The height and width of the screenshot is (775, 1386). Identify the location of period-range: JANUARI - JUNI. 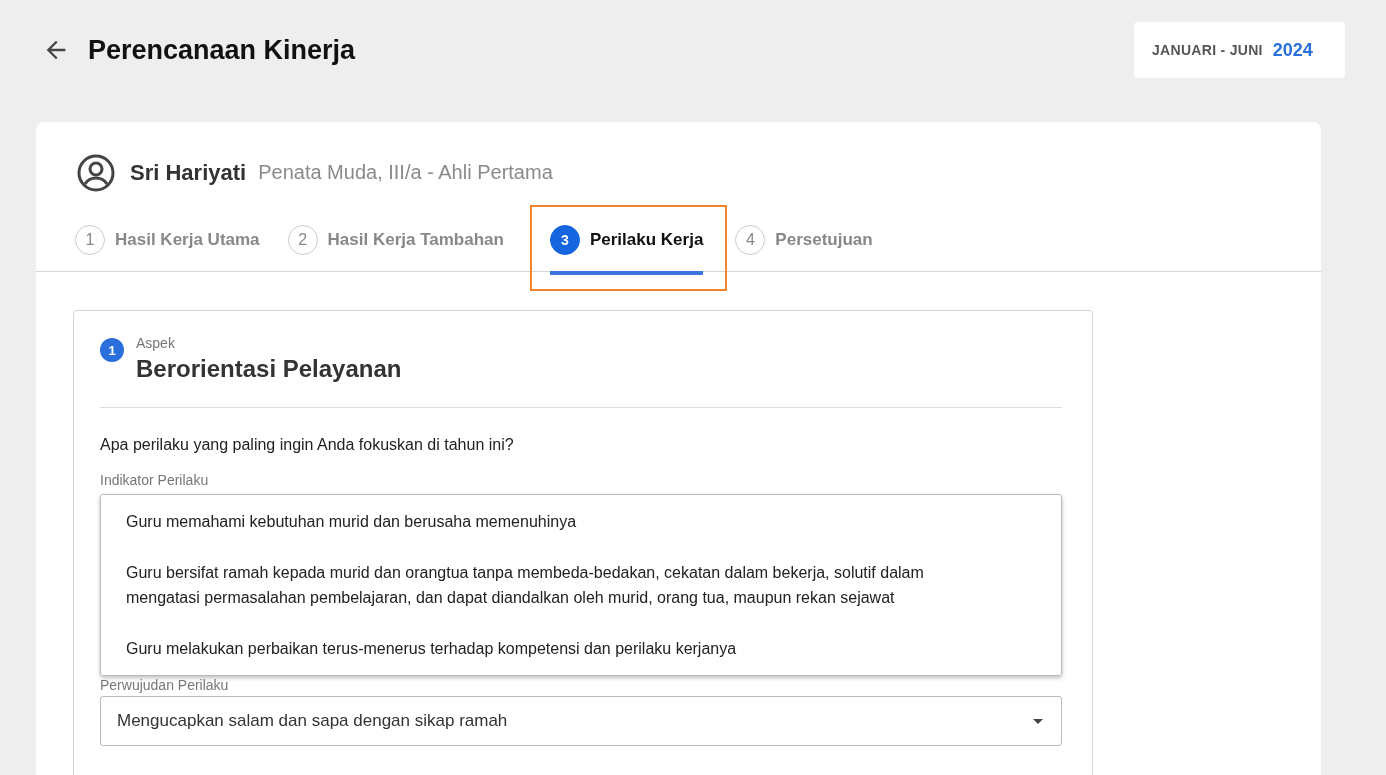
(1207, 50).